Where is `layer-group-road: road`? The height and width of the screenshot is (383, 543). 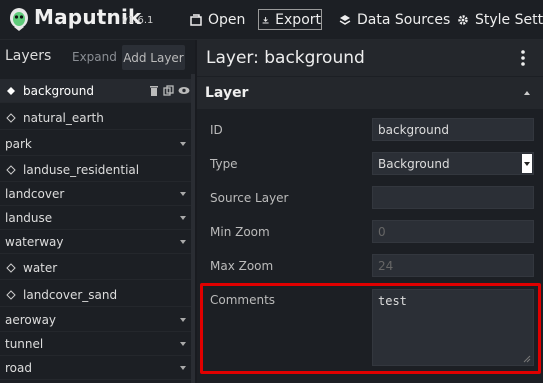
layer-group-road: road is located at coordinates (97, 368).